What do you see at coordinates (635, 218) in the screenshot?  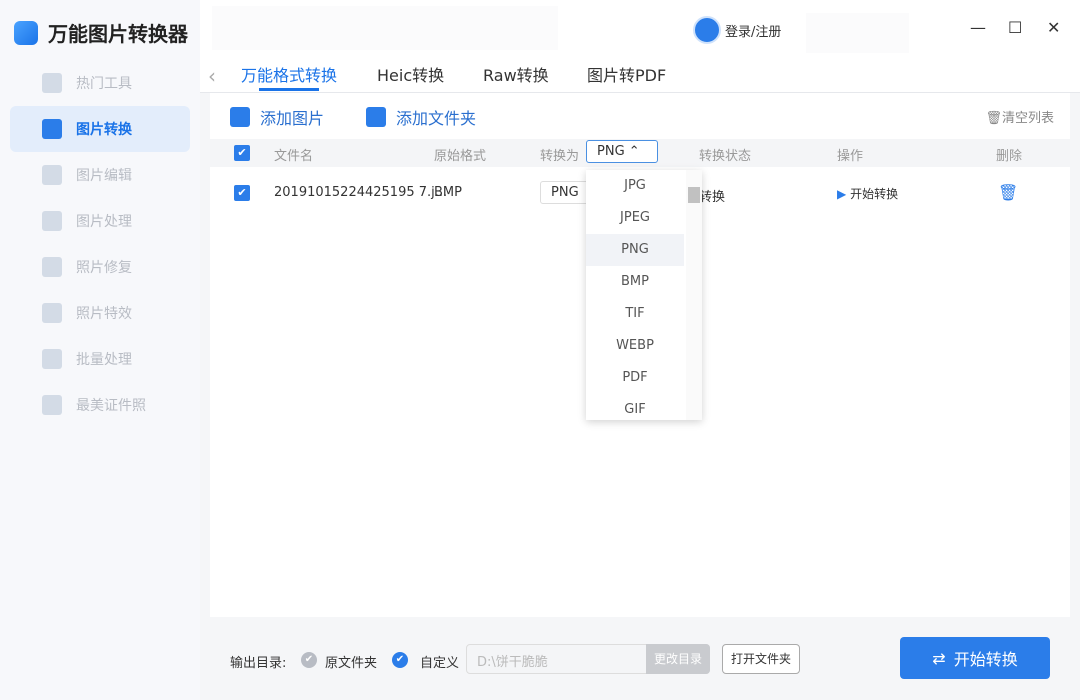 I see `format-option-jpeg: JPEG` at bounding box center [635, 218].